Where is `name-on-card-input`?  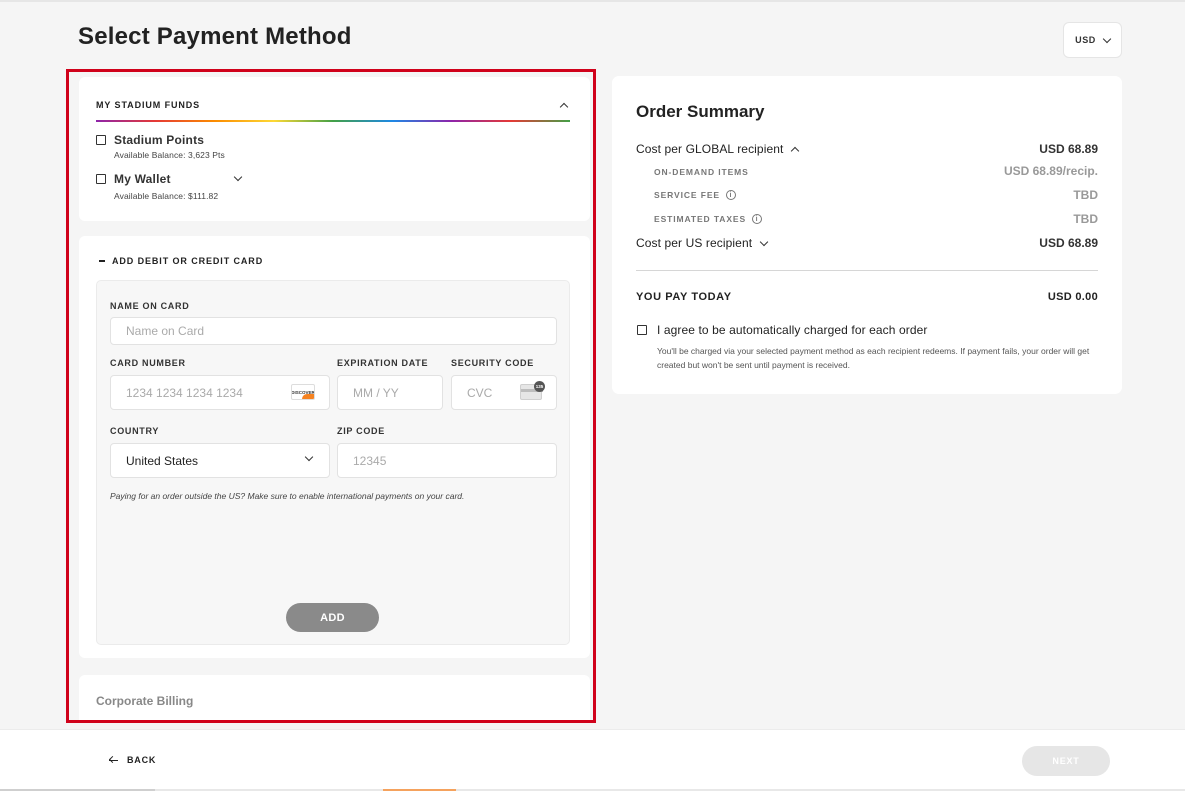
name-on-card-input is located at coordinates (333, 331).